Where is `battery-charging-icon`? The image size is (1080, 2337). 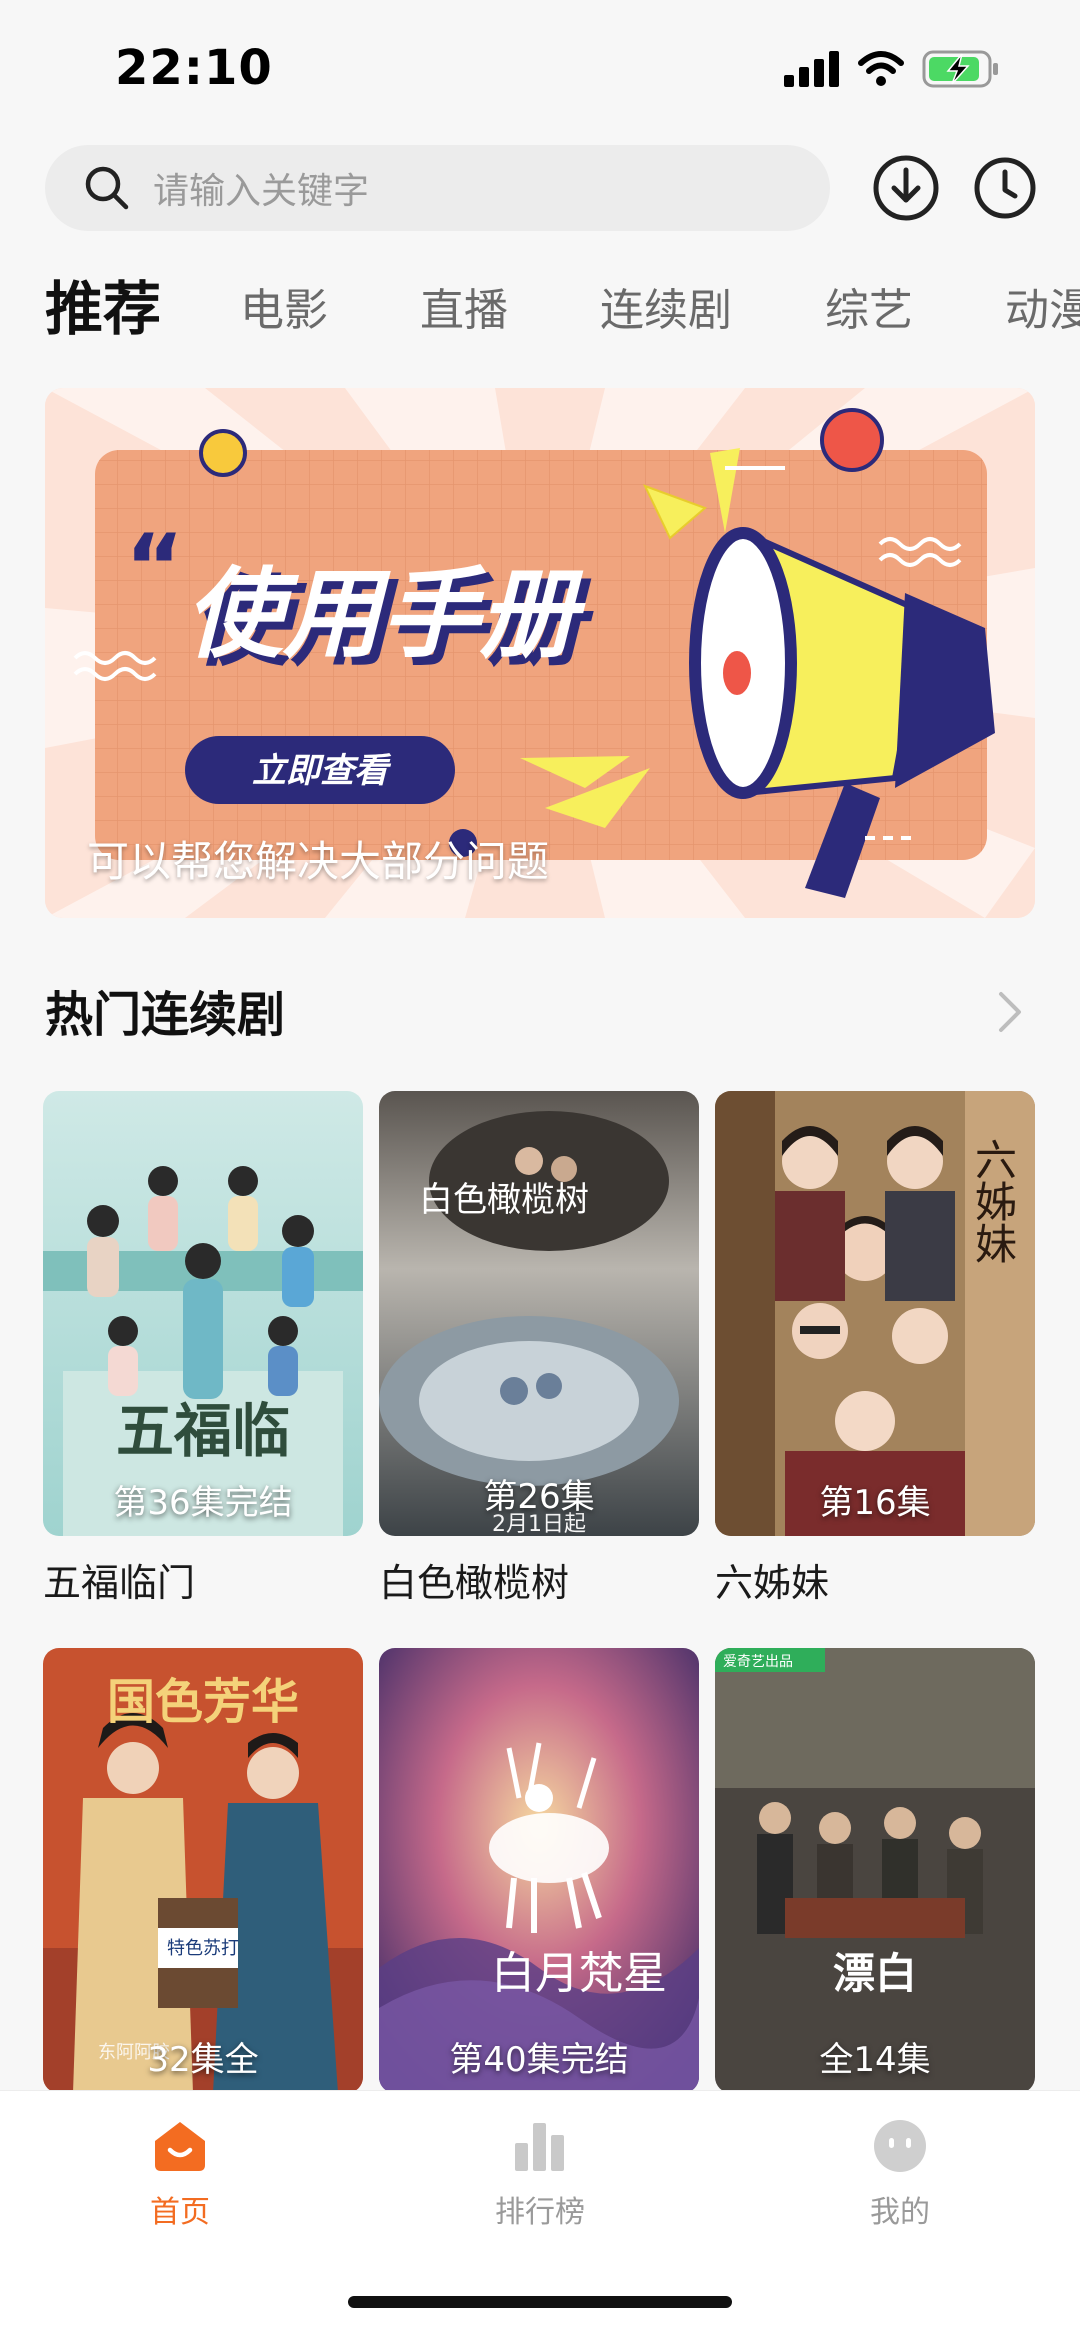 battery-charging-icon is located at coordinates (960, 69).